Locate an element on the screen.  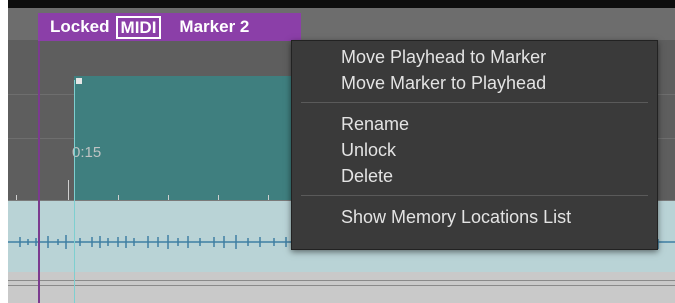
marker-locked-label: Locked is located at coordinates (80, 26).